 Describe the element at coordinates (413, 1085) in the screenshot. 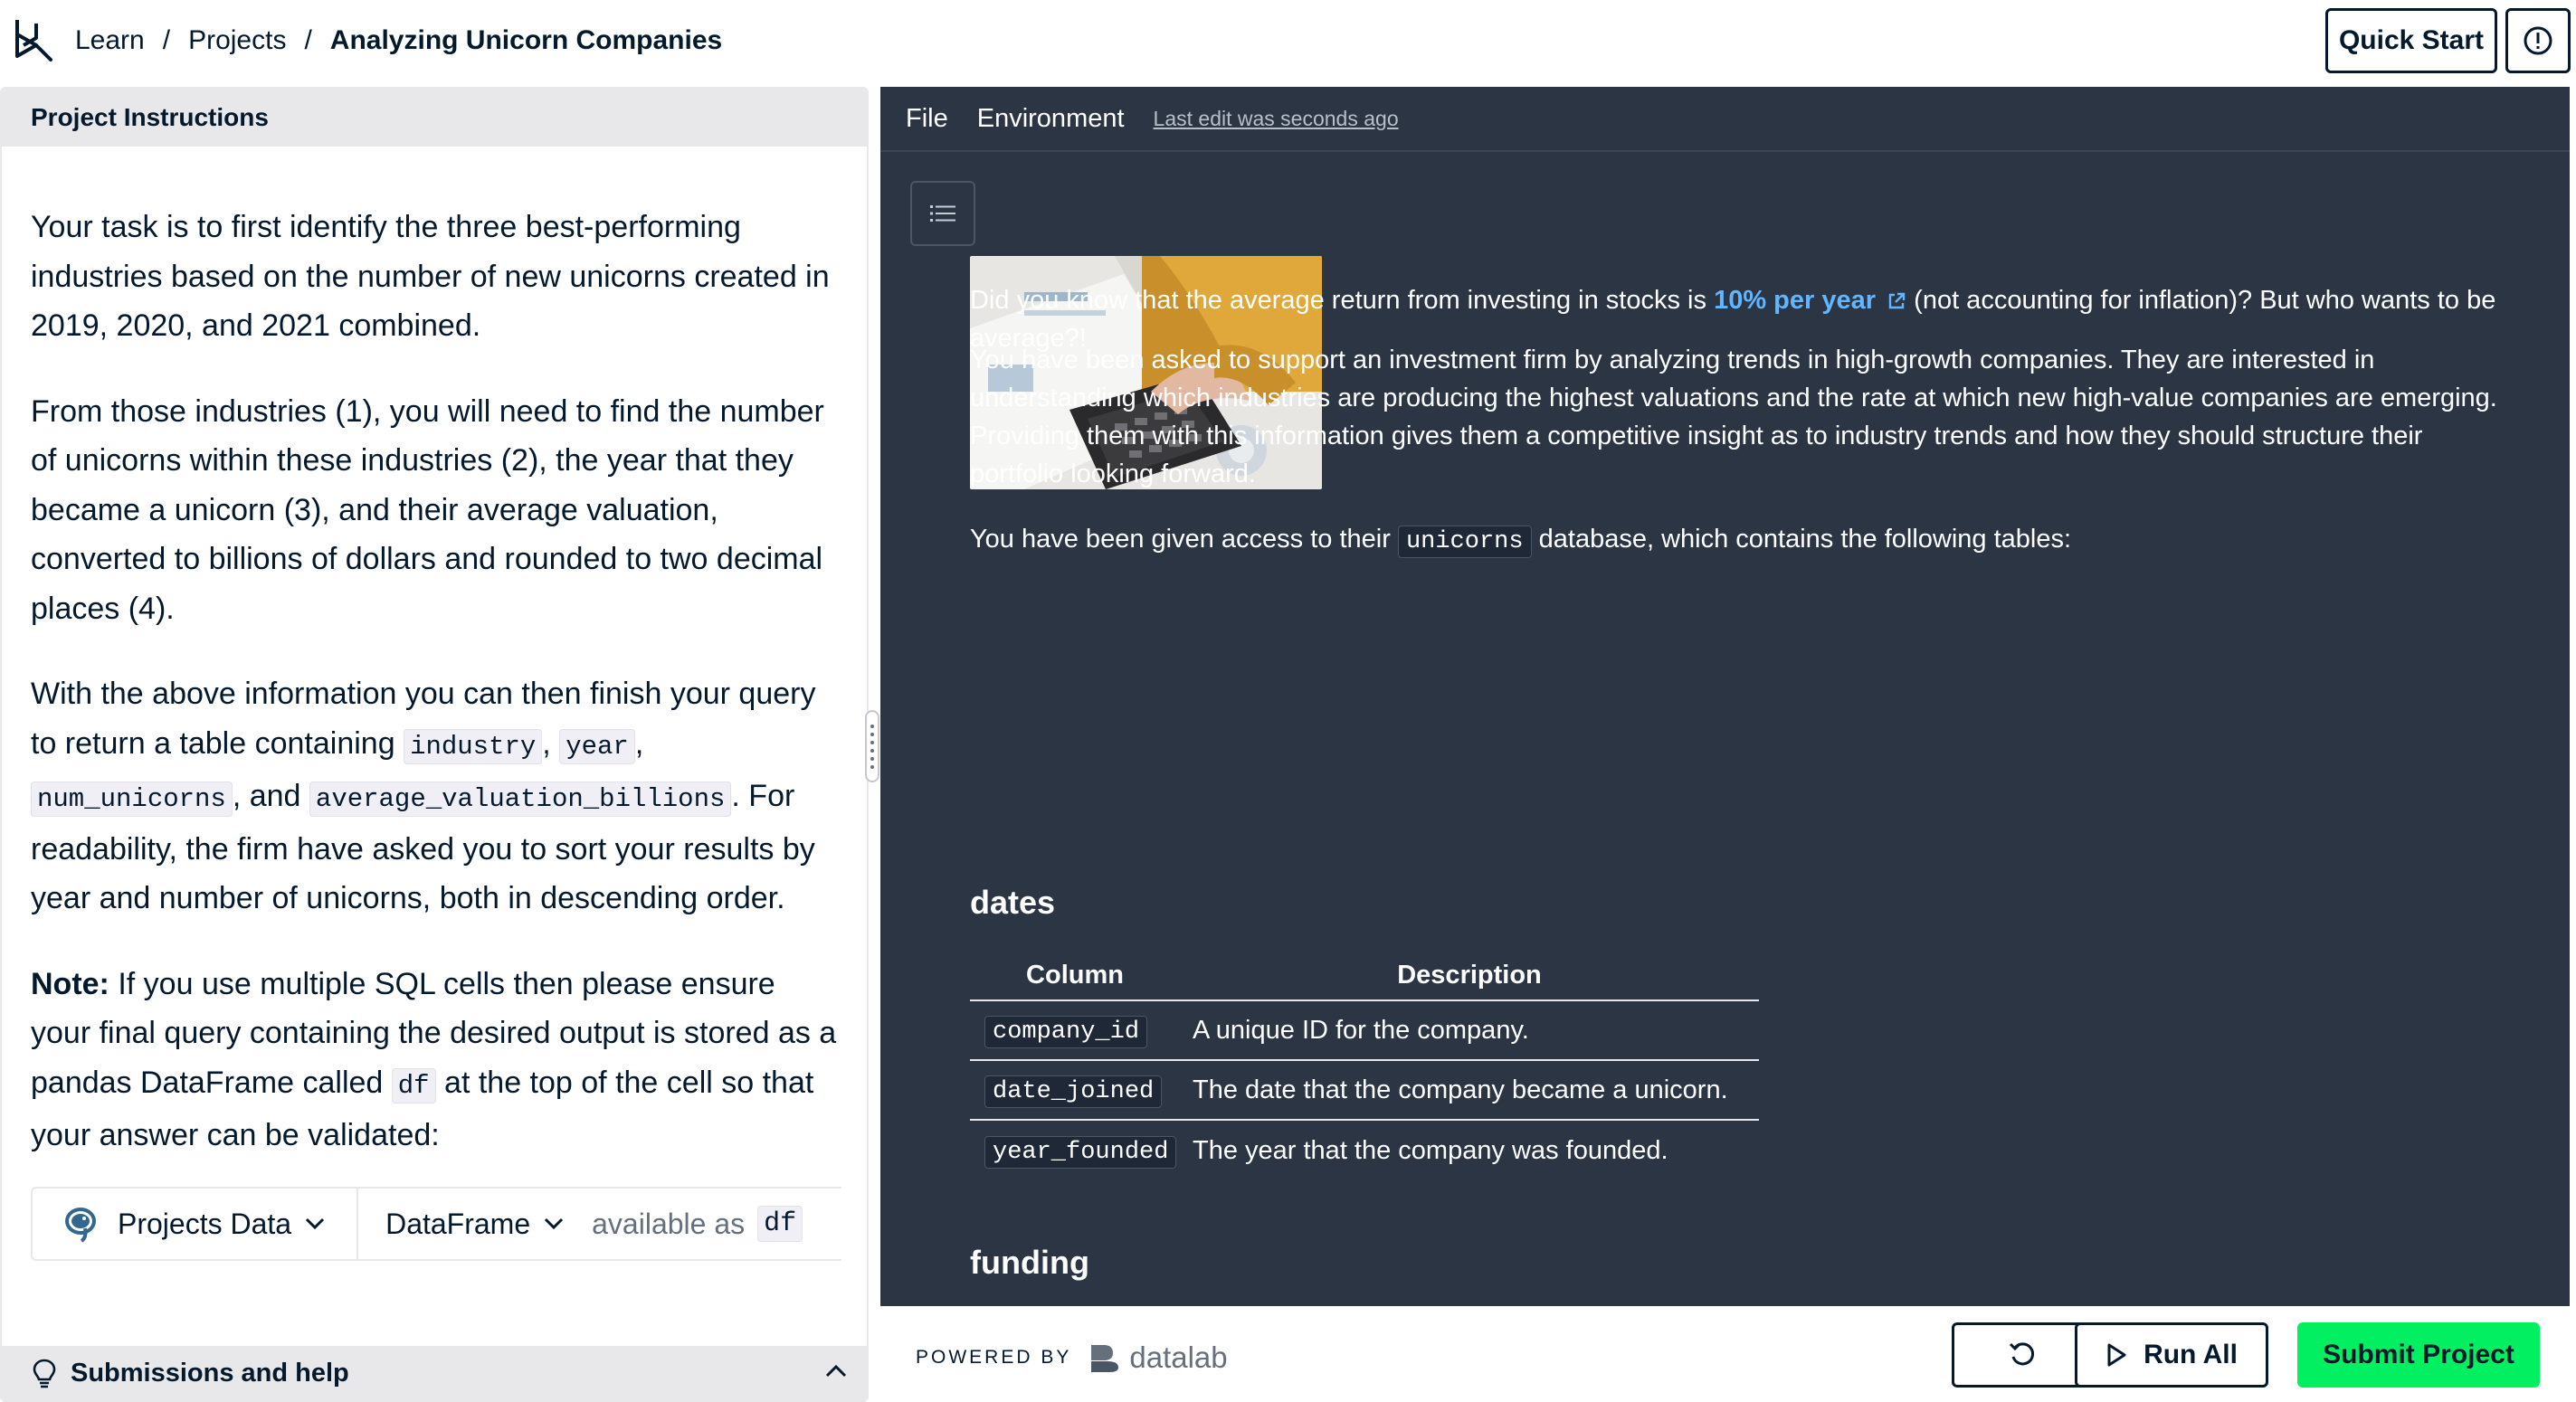

I see `code-df: df` at that location.